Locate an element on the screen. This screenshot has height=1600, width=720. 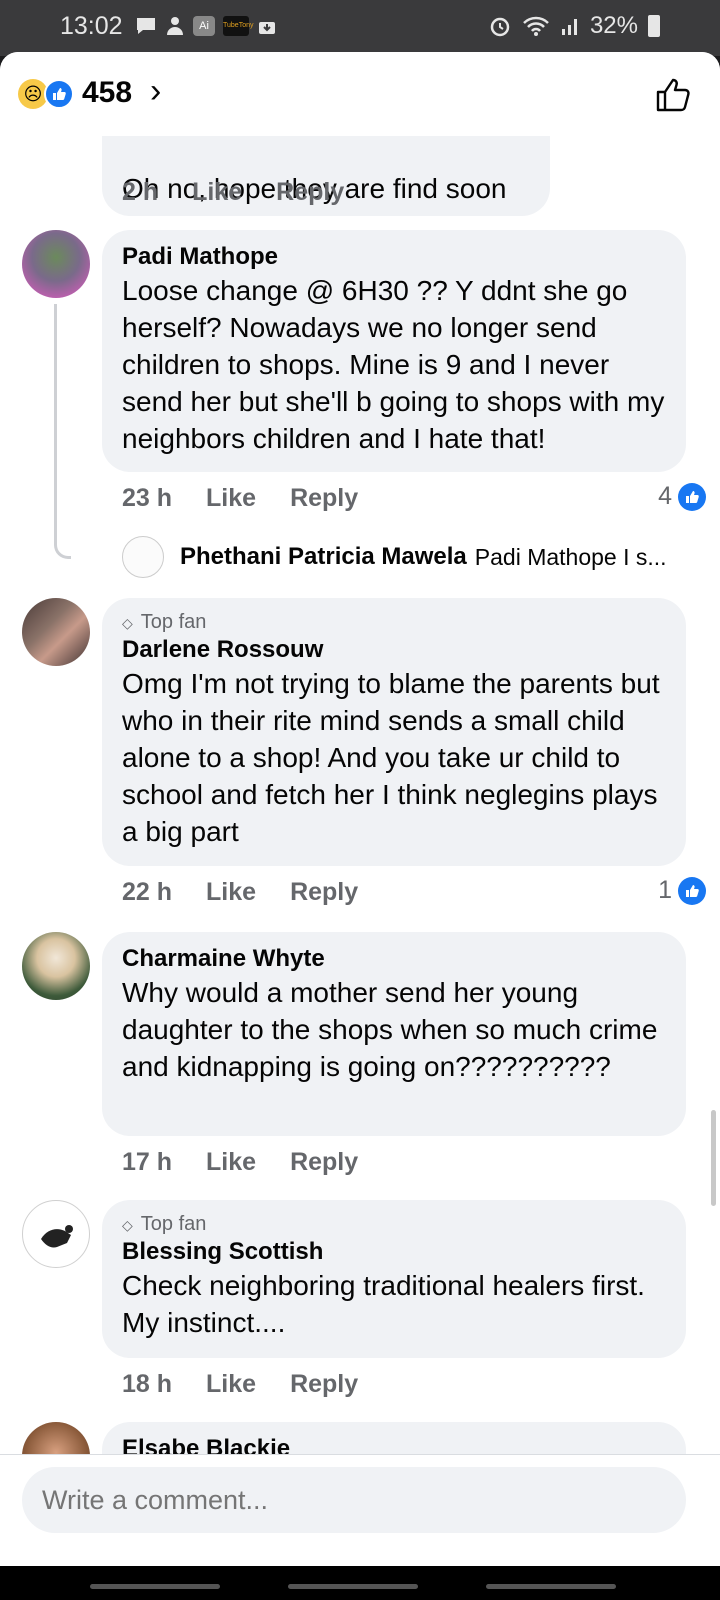
like-button-icon is located at coordinates (673, 95).